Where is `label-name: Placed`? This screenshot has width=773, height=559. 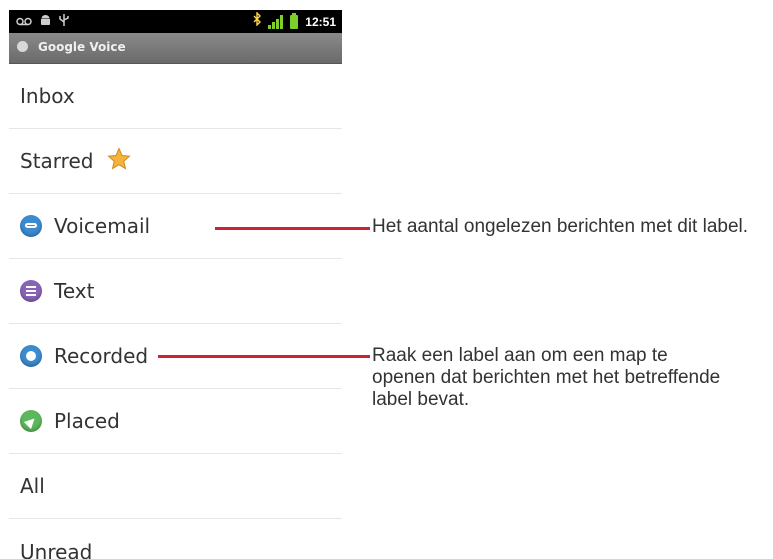
label-name: Placed is located at coordinates (87, 421).